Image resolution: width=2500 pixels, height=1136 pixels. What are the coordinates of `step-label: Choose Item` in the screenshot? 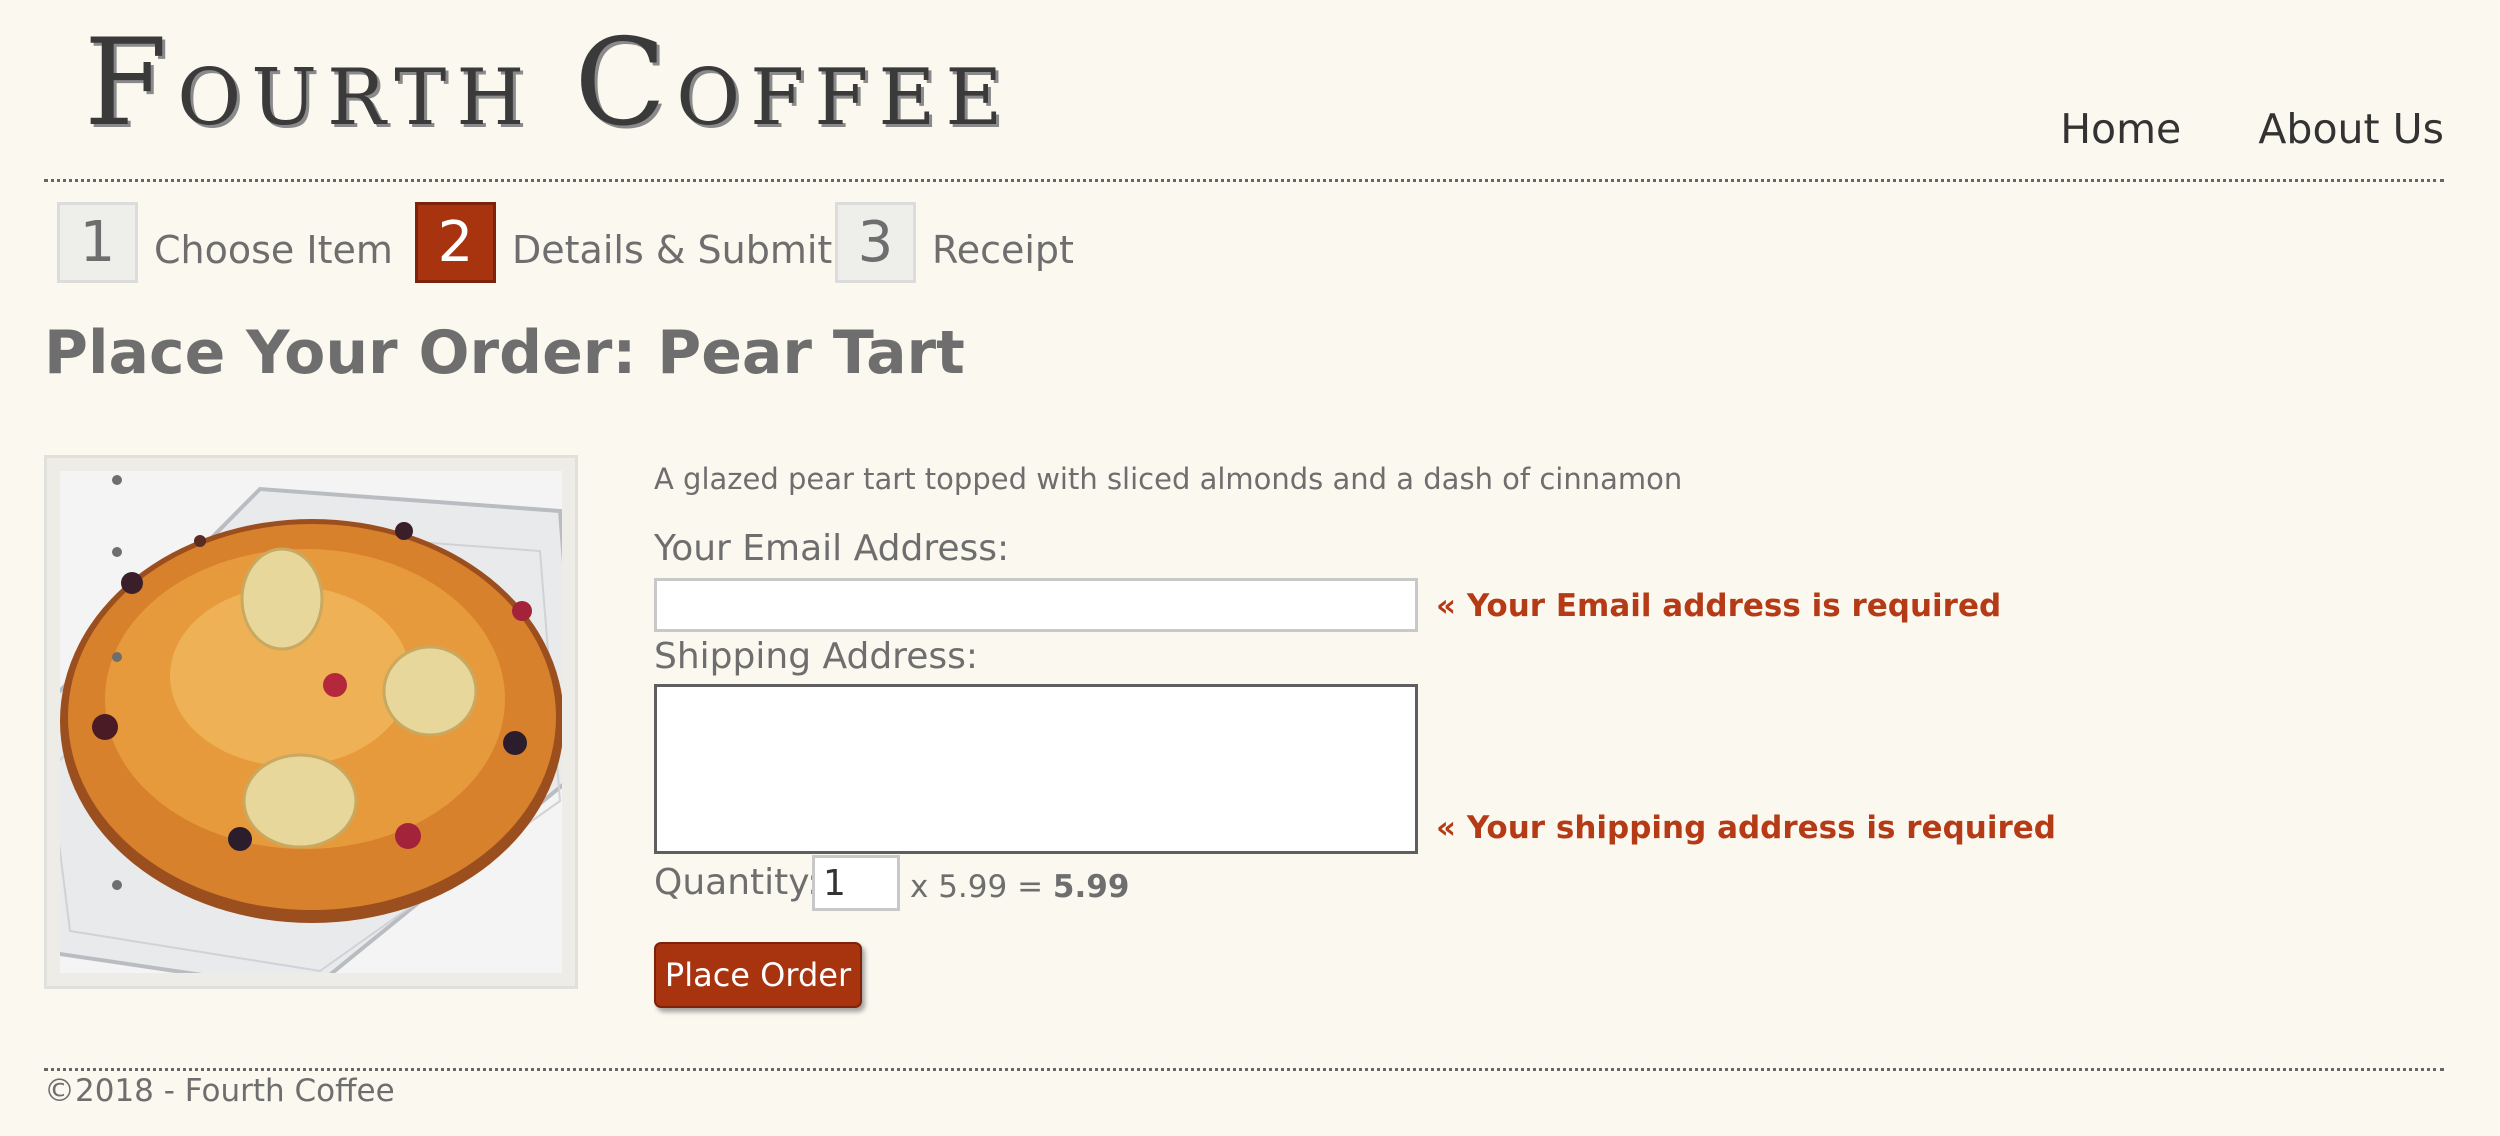 It's located at (273, 250).